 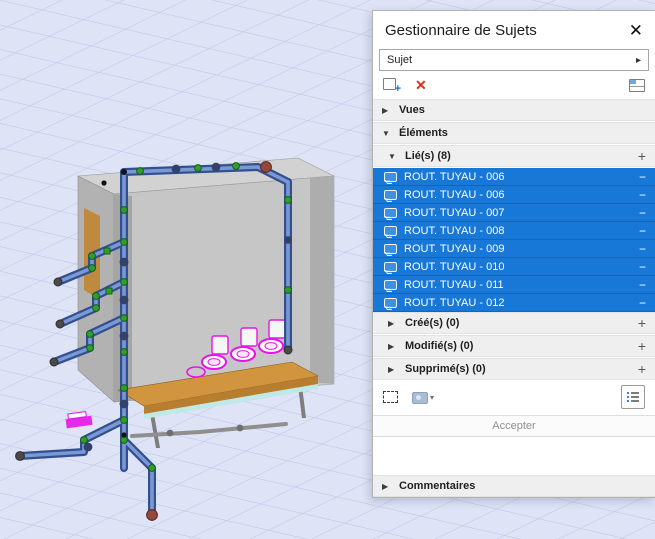 What do you see at coordinates (638, 60) in the screenshot?
I see `chevron-right-icon: ▸` at bounding box center [638, 60].